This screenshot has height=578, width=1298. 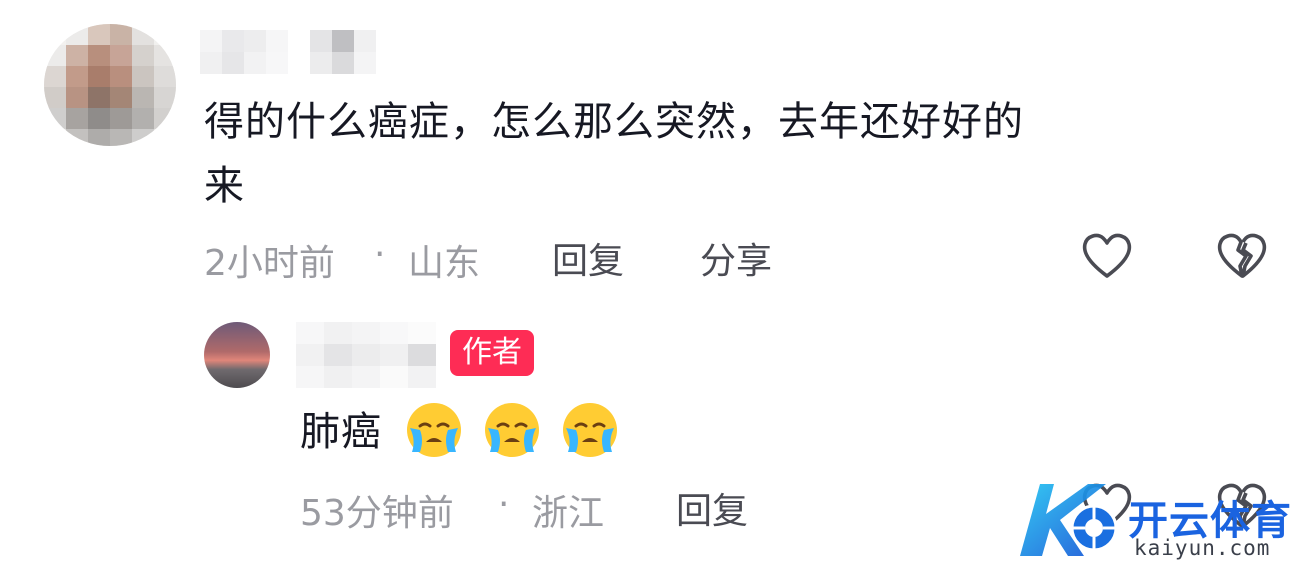 What do you see at coordinates (269, 263) in the screenshot?
I see `comment-time: 2小时前` at bounding box center [269, 263].